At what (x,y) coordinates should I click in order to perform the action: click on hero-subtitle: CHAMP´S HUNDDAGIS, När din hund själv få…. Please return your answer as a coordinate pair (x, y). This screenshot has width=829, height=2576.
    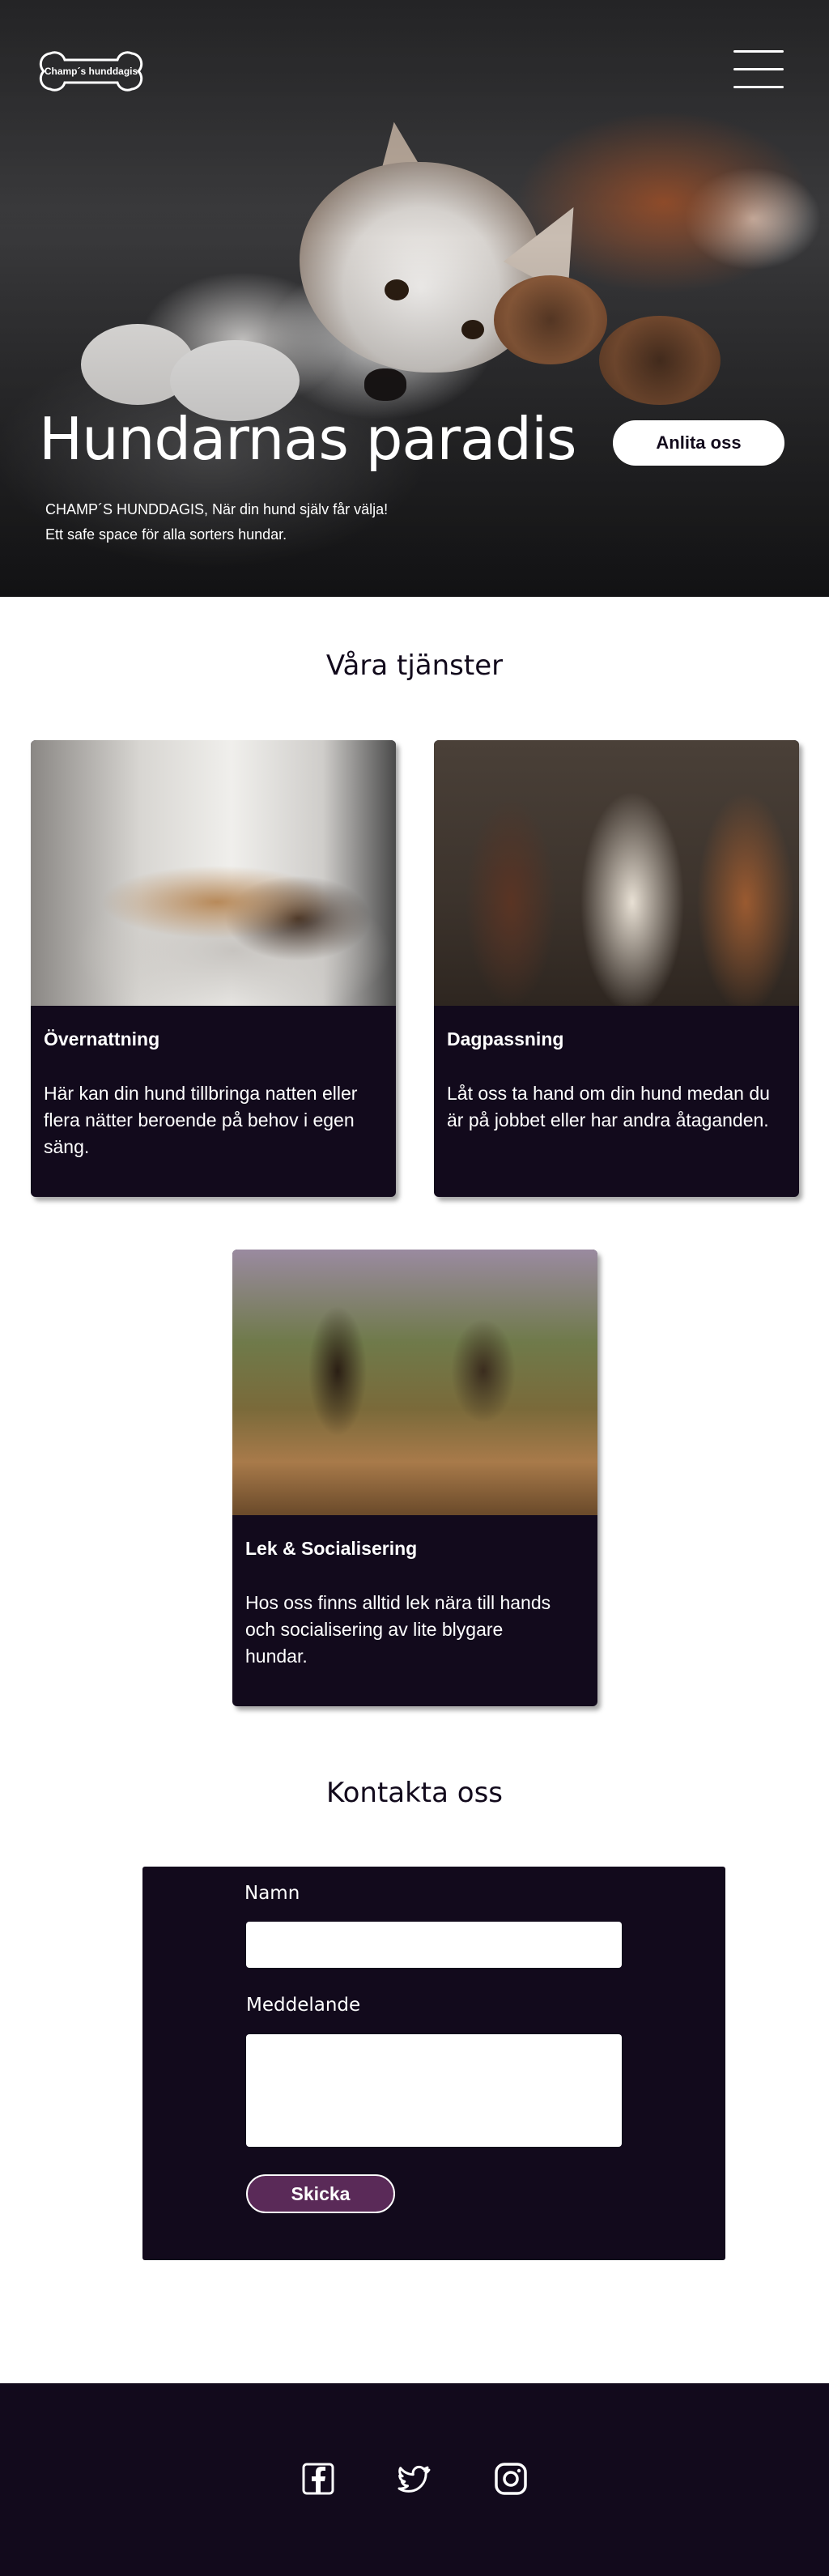
    Looking at the image, I should click on (216, 522).